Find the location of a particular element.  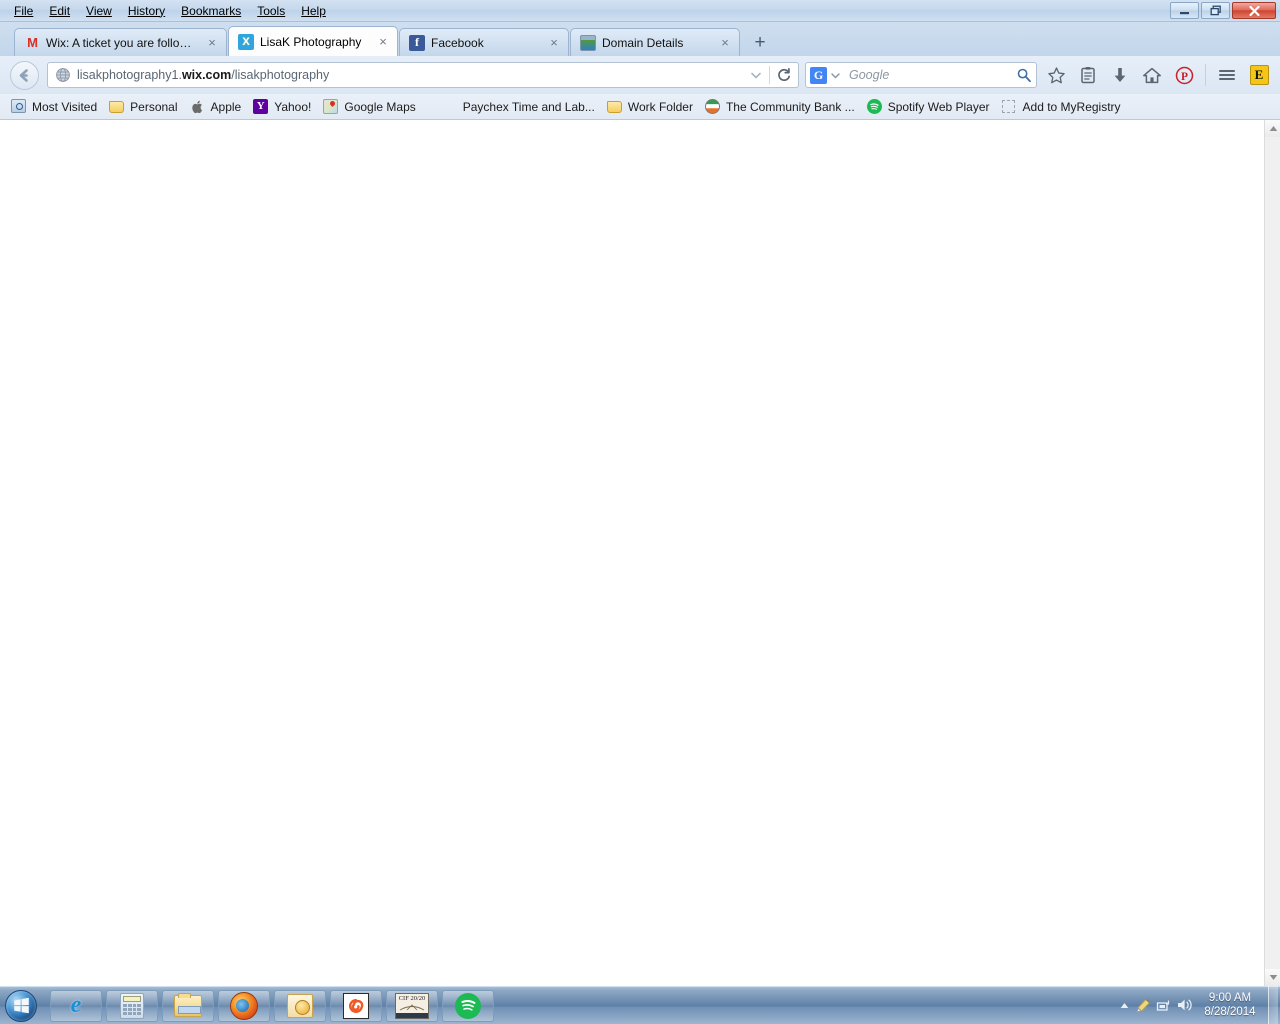

reading-list-icon is located at coordinates (1088, 74).